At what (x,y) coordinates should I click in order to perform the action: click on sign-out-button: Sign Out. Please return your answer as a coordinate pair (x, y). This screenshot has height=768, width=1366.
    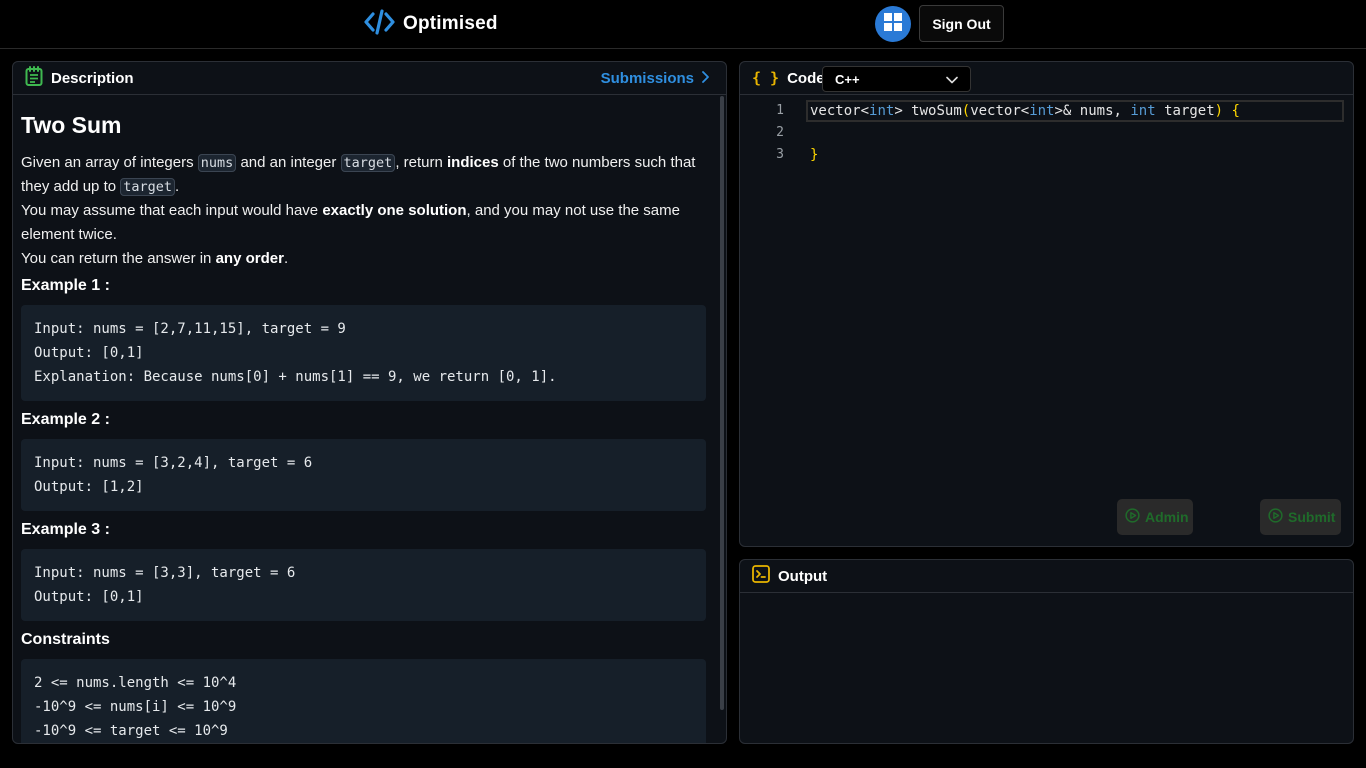
    Looking at the image, I should click on (961, 23).